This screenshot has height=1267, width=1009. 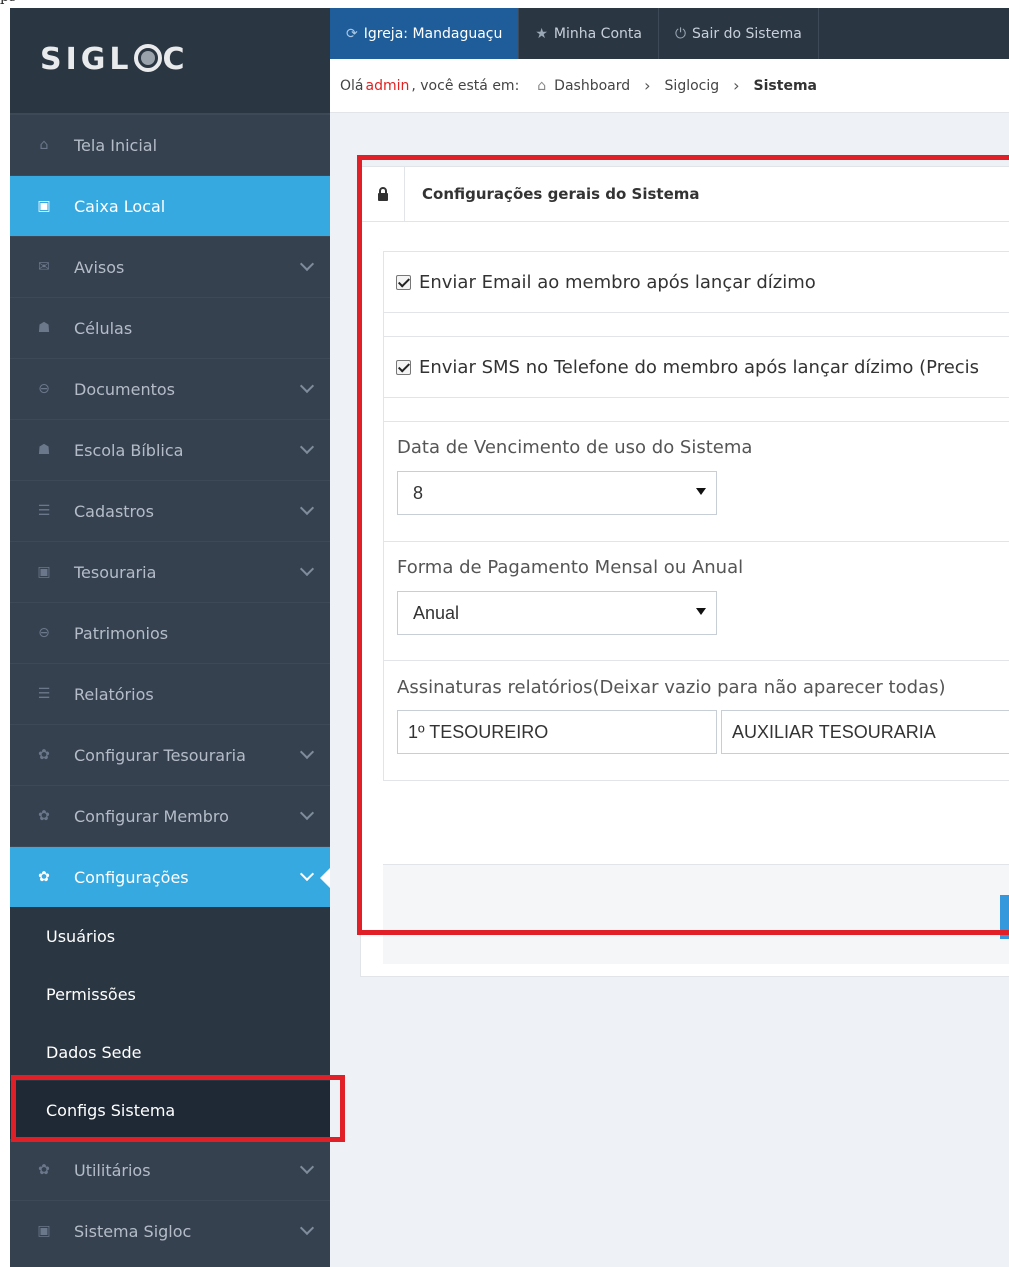 I want to click on sidebar-item-label: Células, so click(x=103, y=328).